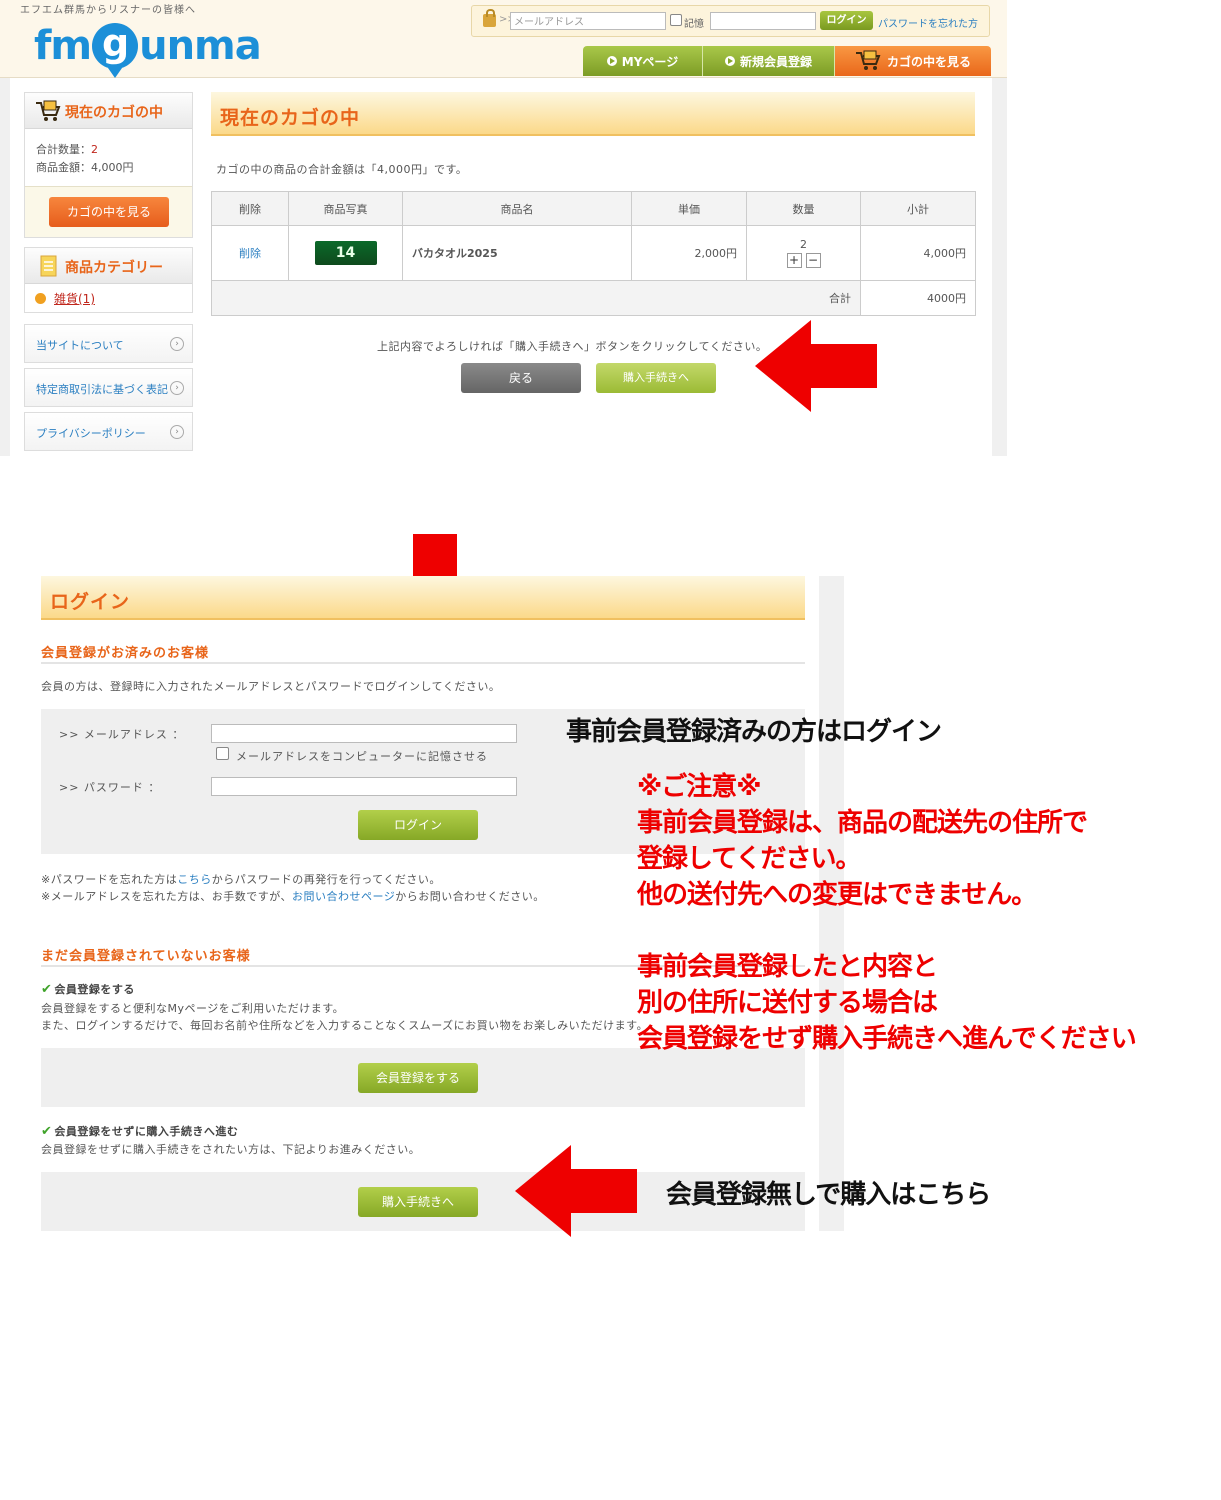 This screenshot has width=1221, height=1500. What do you see at coordinates (593, 208) in the screenshot?
I see `table-header-row: 削除 商品写真 商品名 単価 数量 小計` at bounding box center [593, 208].